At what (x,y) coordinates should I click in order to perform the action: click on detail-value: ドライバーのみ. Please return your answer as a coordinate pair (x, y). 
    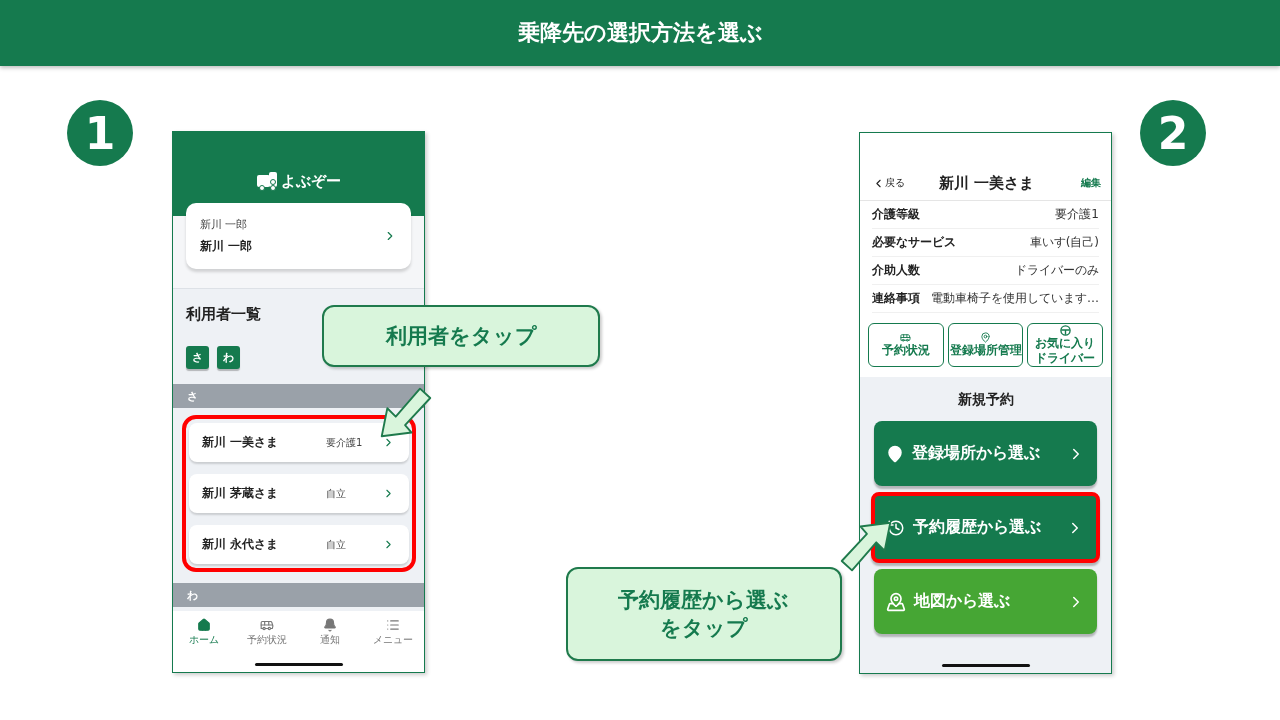
    Looking at the image, I should click on (1057, 270).